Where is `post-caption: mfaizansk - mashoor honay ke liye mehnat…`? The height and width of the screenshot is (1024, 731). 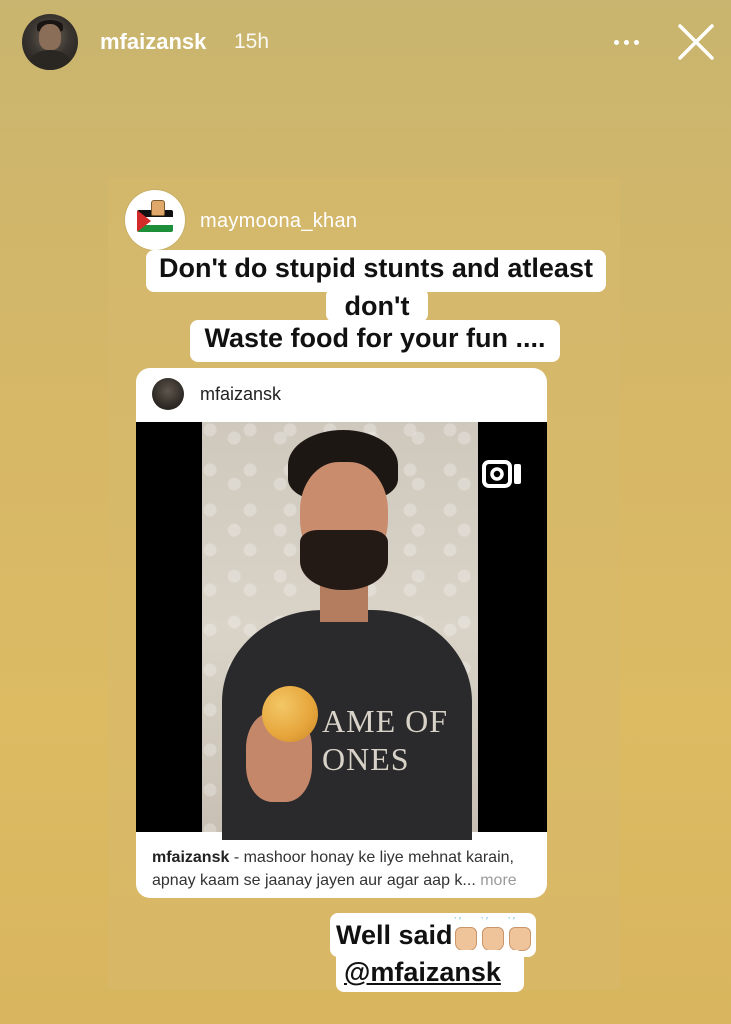 post-caption: mfaizansk - mashoor honay ke liye mehnat… is located at coordinates (344, 869).